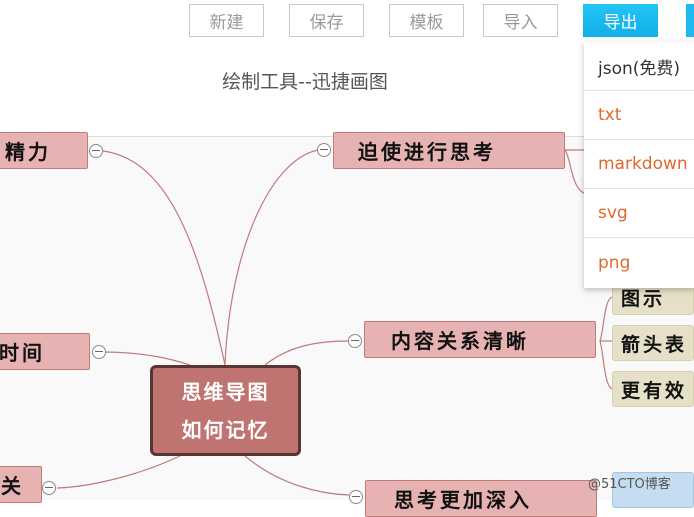  What do you see at coordinates (225, 391) in the screenshot?
I see `root-line-1: 思维导图` at bounding box center [225, 391].